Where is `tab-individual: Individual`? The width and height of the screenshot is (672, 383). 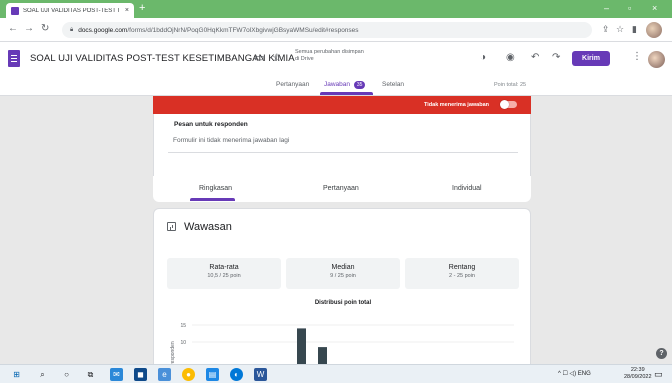 tab-individual: Individual is located at coordinates (467, 188).